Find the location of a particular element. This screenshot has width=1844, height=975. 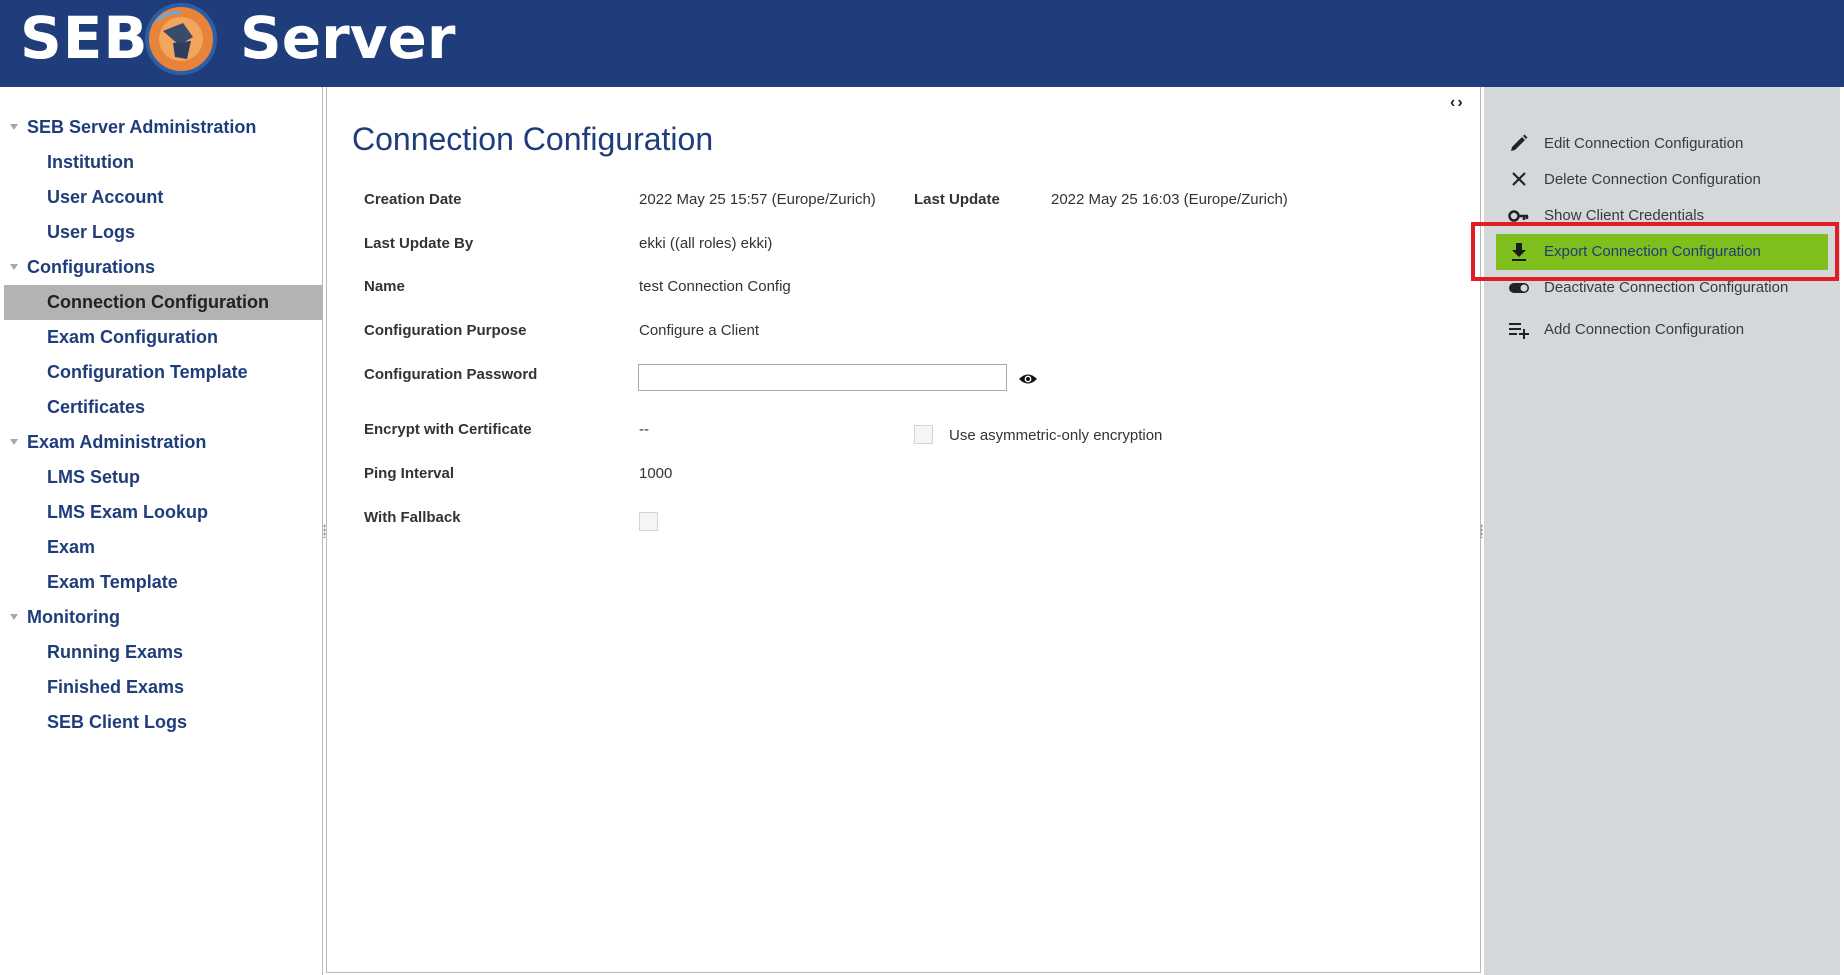

brand-text-seb: SEB is located at coordinates (84, 38).